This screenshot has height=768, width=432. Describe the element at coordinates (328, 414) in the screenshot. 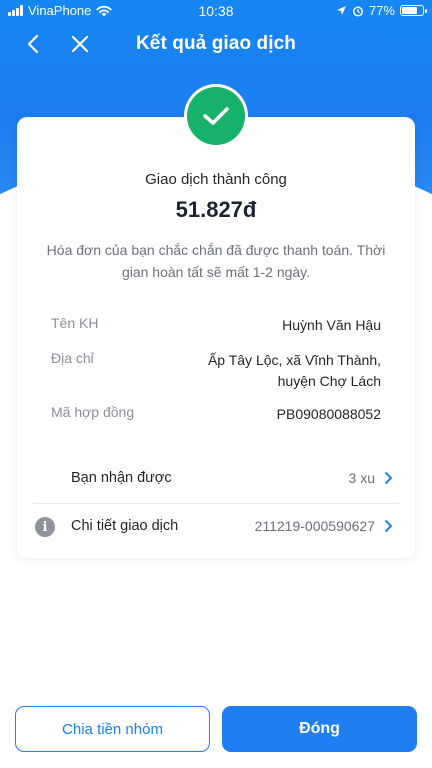

I see `contract-value: PB09080088052` at that location.